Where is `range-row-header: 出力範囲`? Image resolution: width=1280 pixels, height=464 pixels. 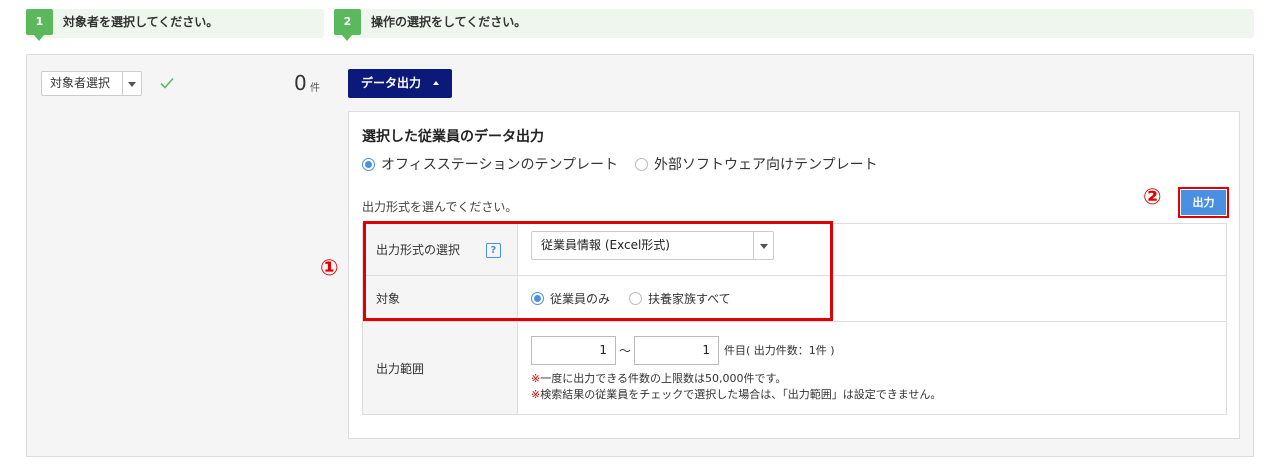 range-row-header: 出力範囲 is located at coordinates (440, 368).